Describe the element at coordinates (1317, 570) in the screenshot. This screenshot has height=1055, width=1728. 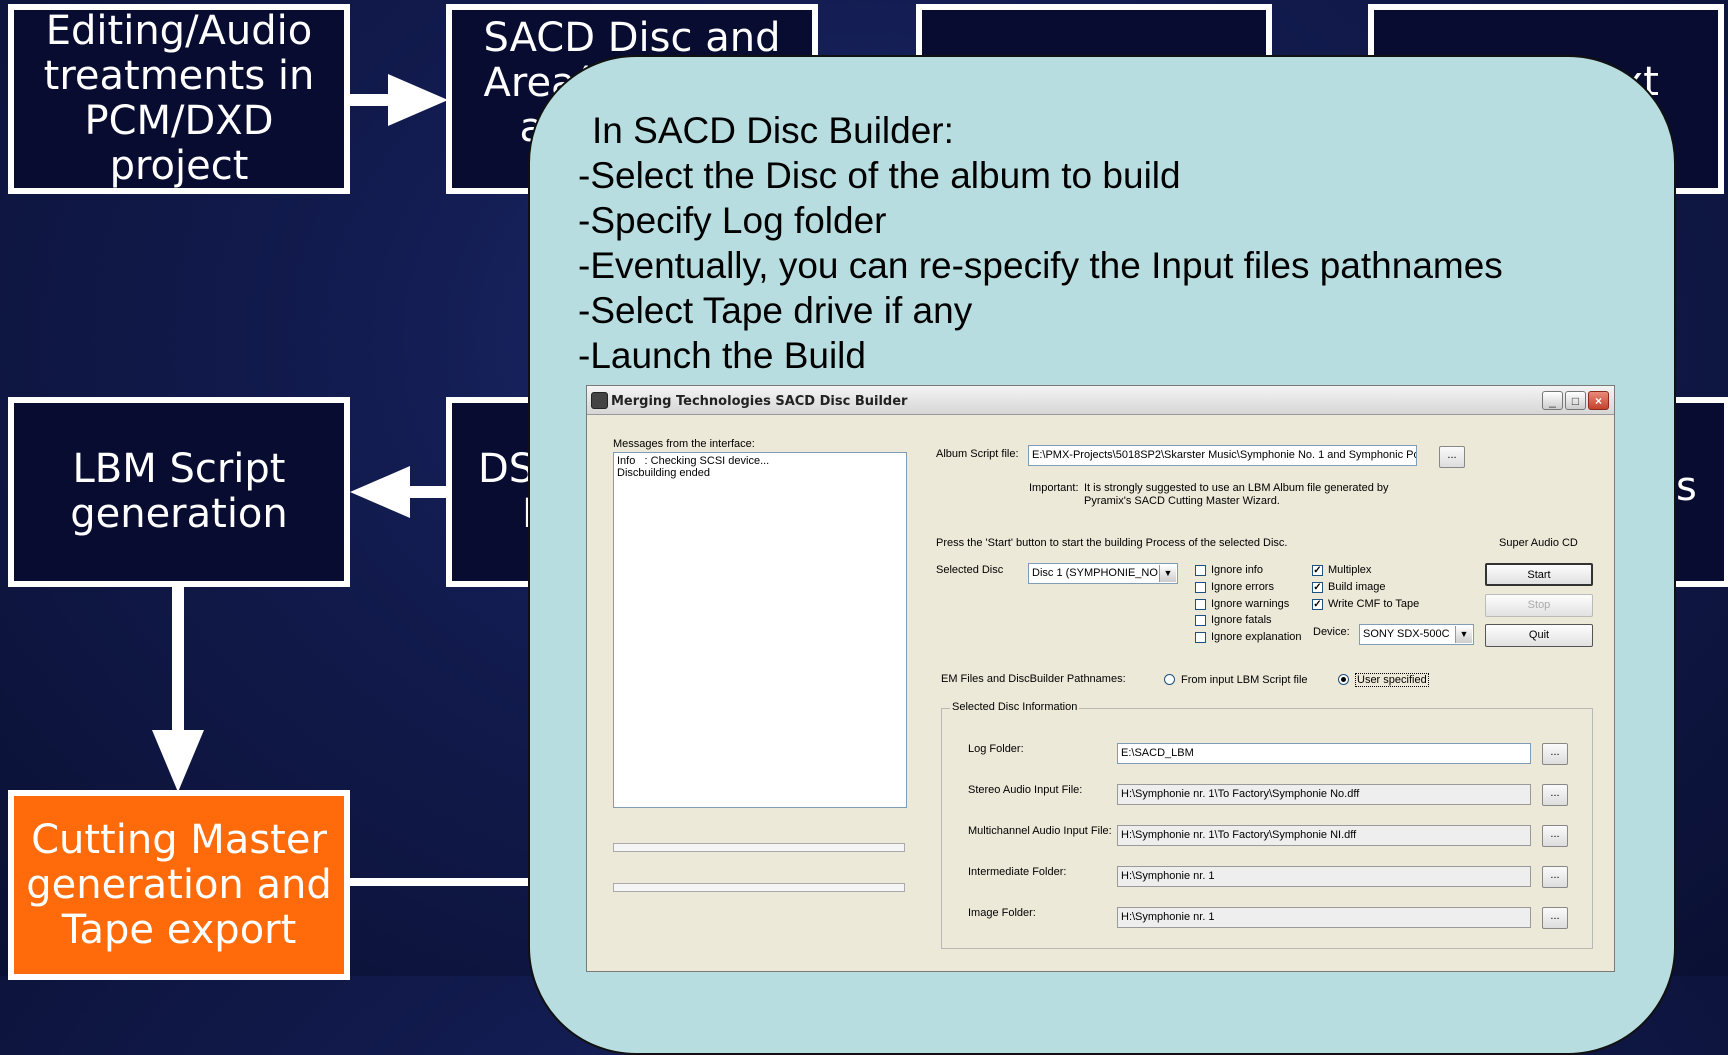
I see `multiplex-checkbox: ✓` at that location.